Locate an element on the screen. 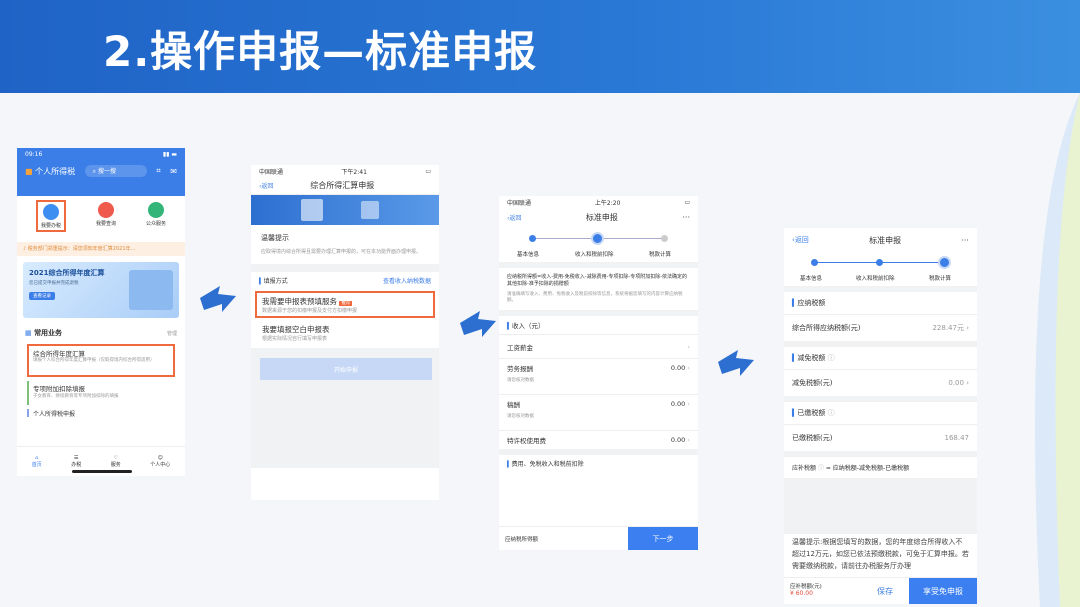 The height and width of the screenshot is (607, 1080). bottom-action-bar: 应纳税所得额 下一步 is located at coordinates (598, 538).